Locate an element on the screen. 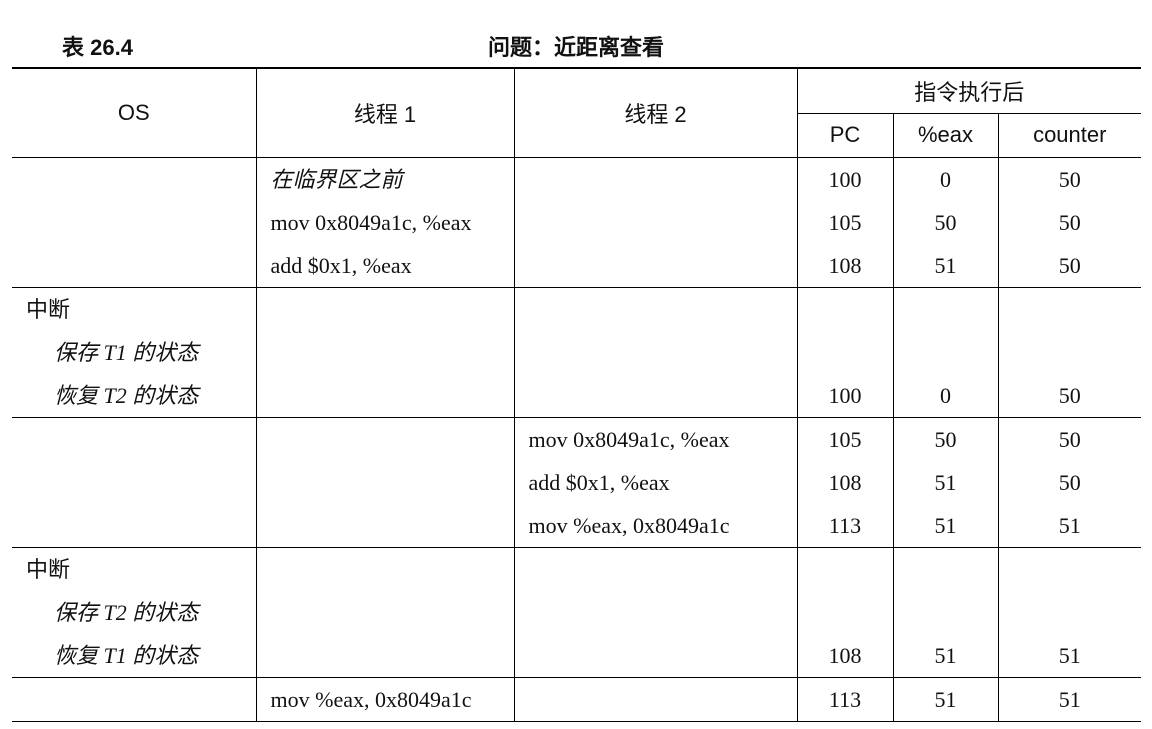 Image resolution: width=1152 pixels, height=729 pixels. eax-cell: 50 51 51 is located at coordinates (945, 482).